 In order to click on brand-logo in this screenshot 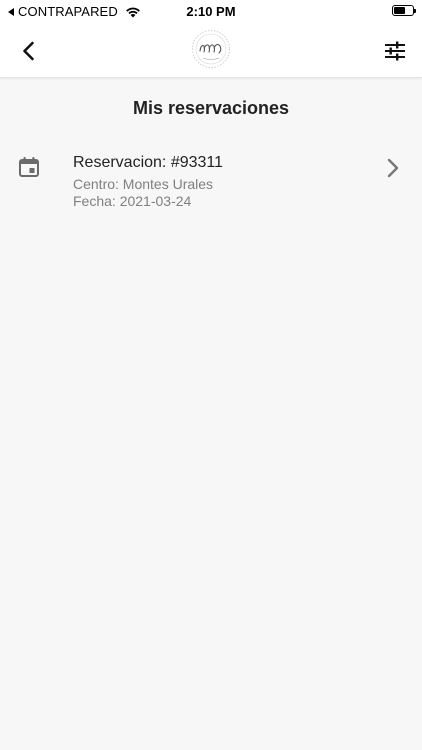, I will do `click(211, 49)`.